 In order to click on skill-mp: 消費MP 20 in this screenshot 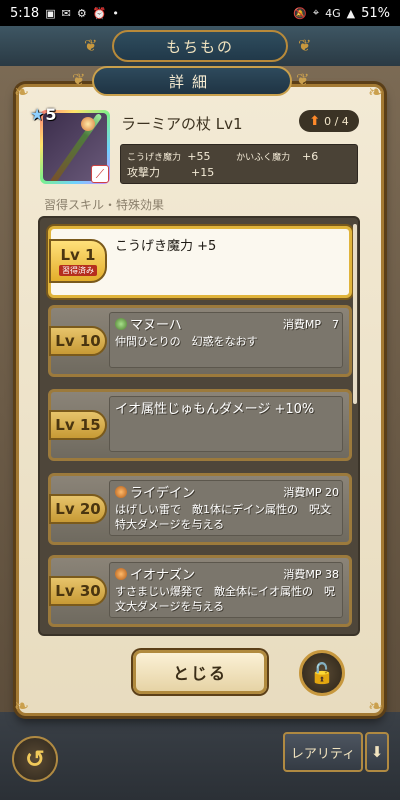, I will do `click(311, 492)`.